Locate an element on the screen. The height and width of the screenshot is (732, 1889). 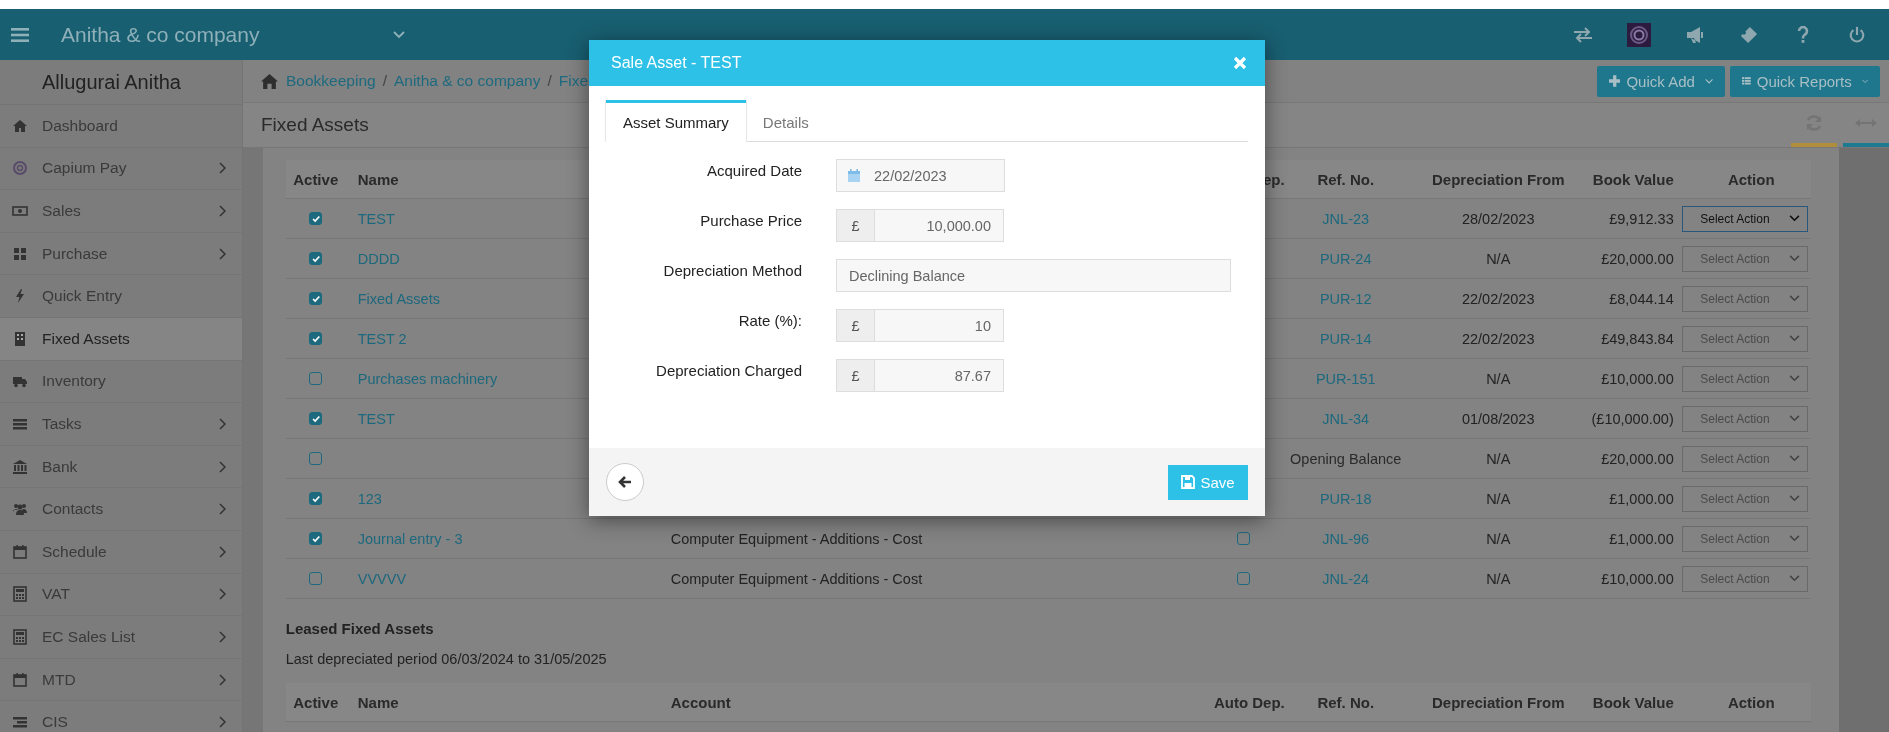
tab: Asset Summary is located at coordinates (676, 121).